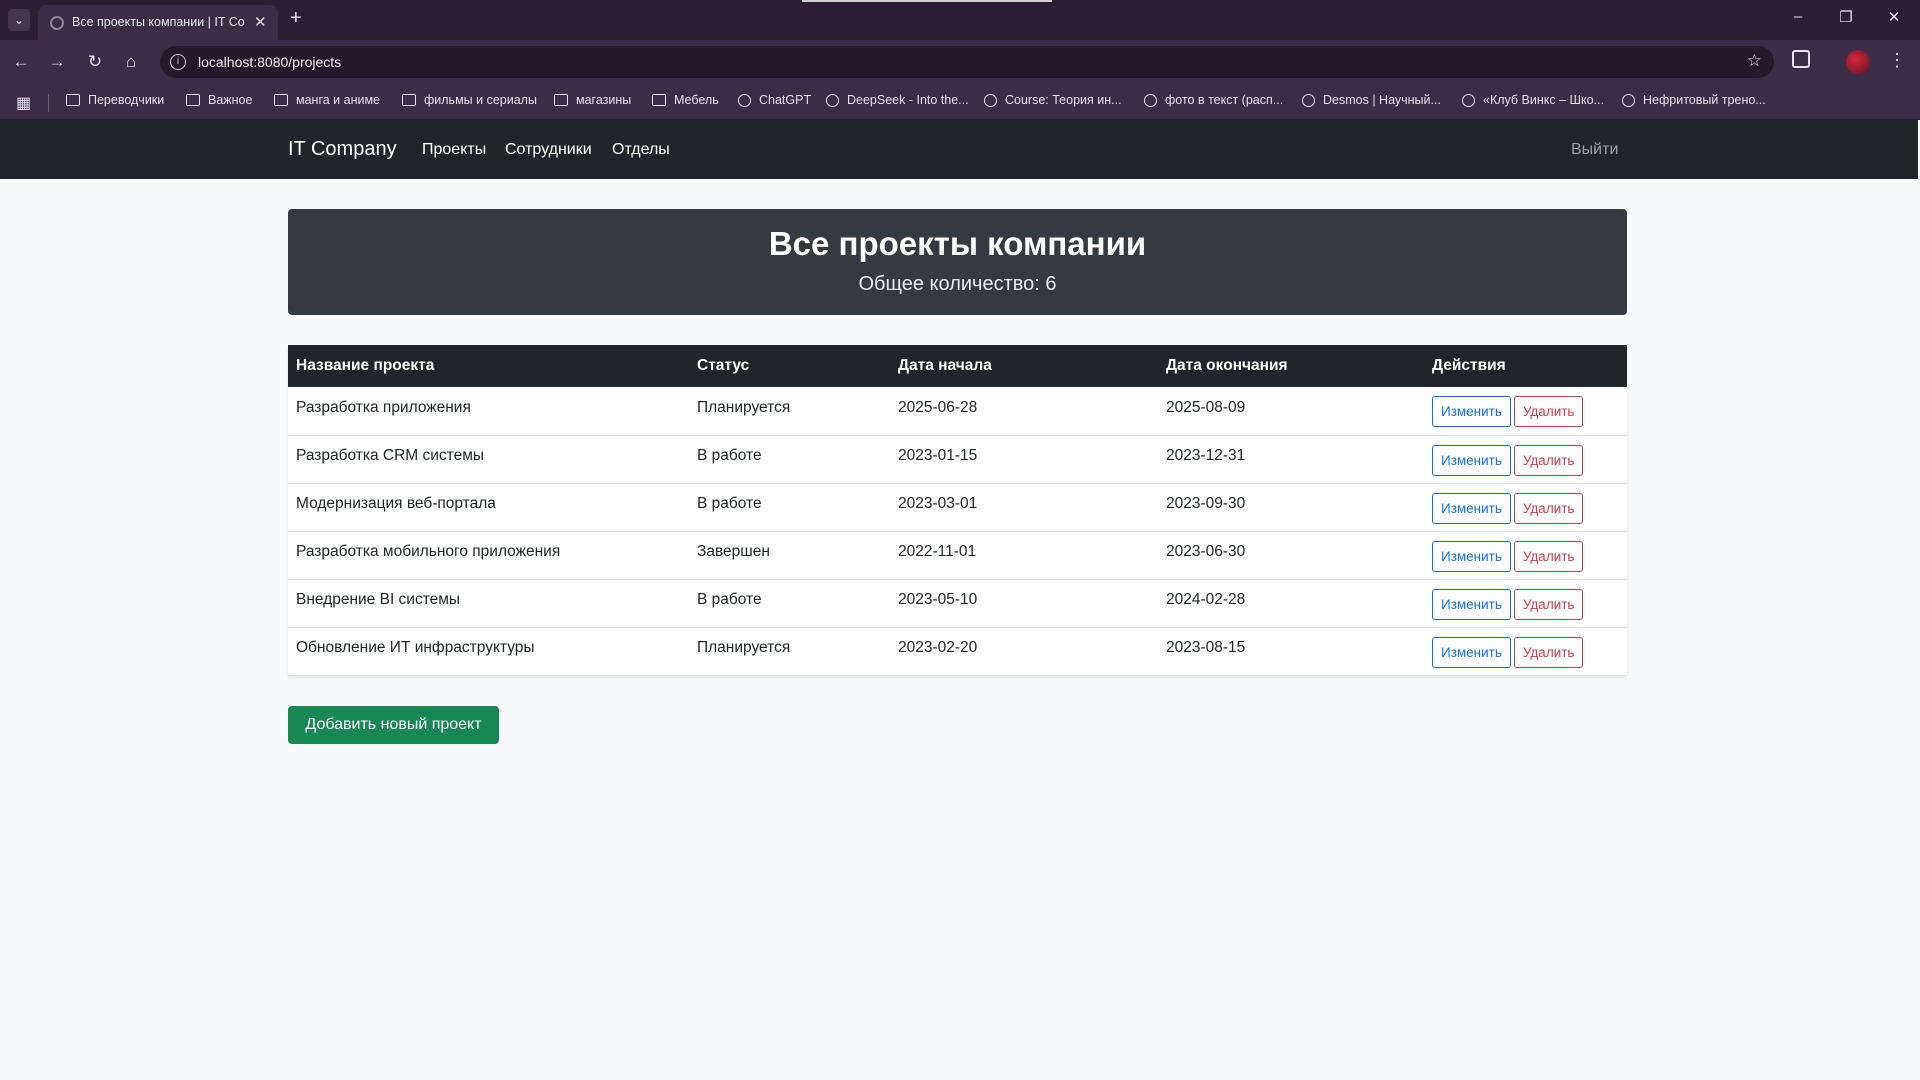 The image size is (1920, 1080). Describe the element at coordinates (957, 243) in the screenshot. I see `page-title: Все проекты компании` at that location.